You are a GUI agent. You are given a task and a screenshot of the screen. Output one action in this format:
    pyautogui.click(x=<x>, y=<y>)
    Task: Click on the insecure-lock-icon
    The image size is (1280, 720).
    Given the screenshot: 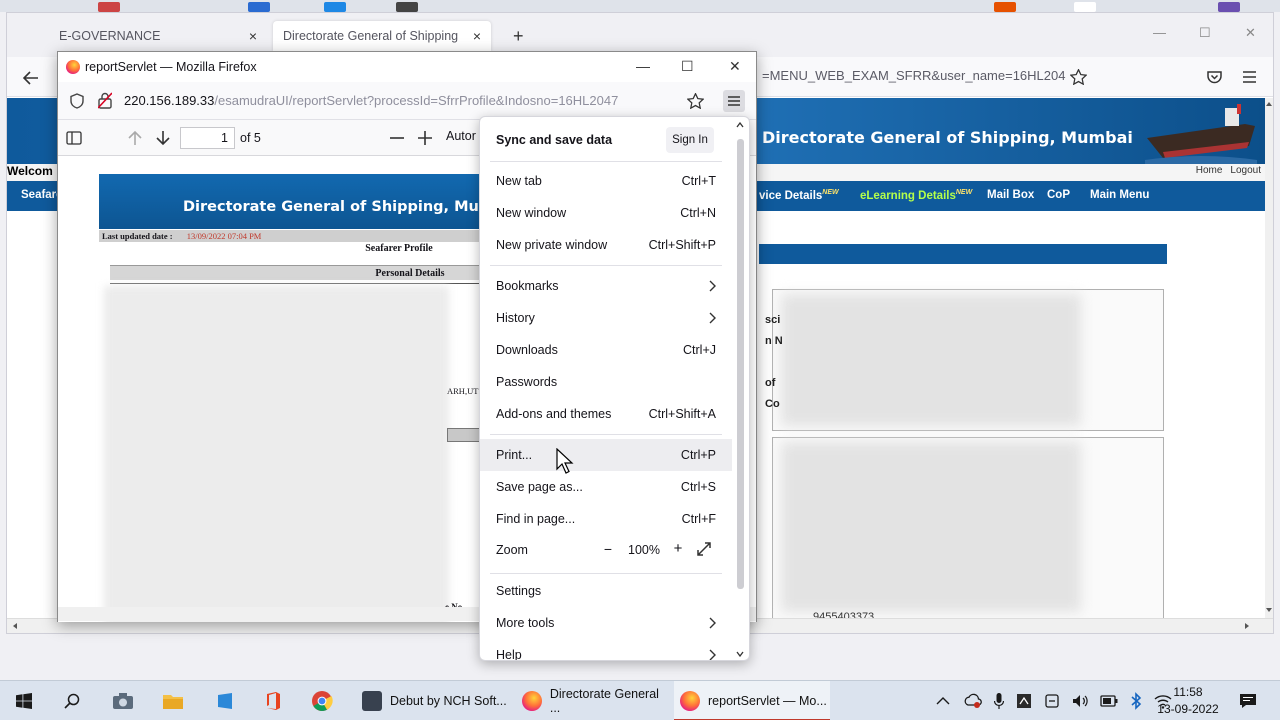 What is the action you would take?
    pyautogui.click(x=105, y=100)
    